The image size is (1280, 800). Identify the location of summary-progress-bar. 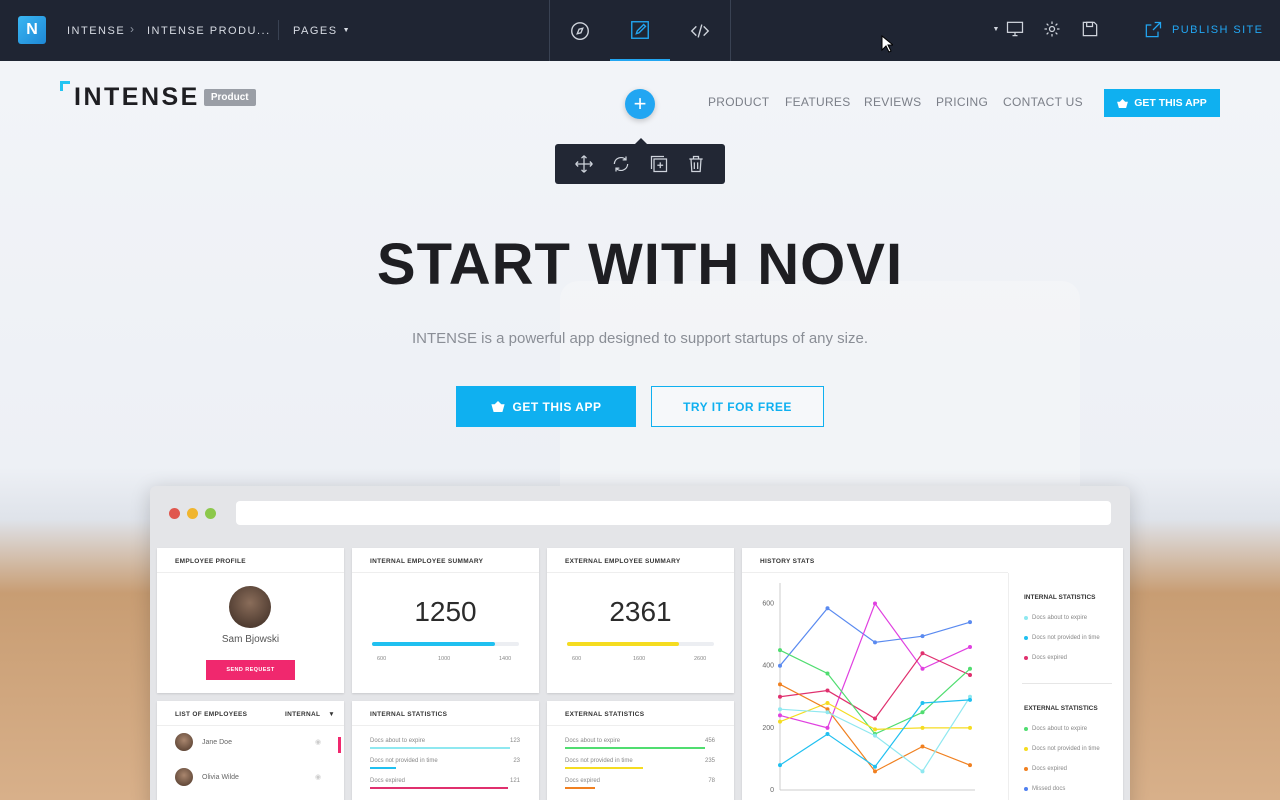
(445, 644).